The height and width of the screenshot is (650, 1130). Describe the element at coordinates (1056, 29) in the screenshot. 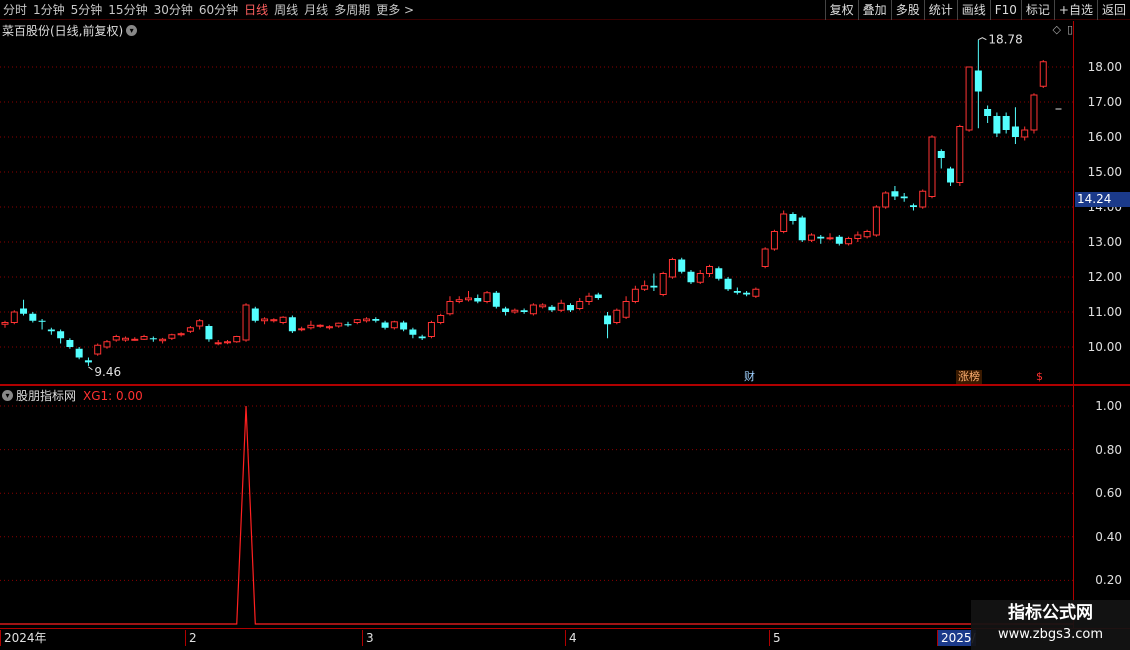

I see `diamond-icon: ◇` at that location.